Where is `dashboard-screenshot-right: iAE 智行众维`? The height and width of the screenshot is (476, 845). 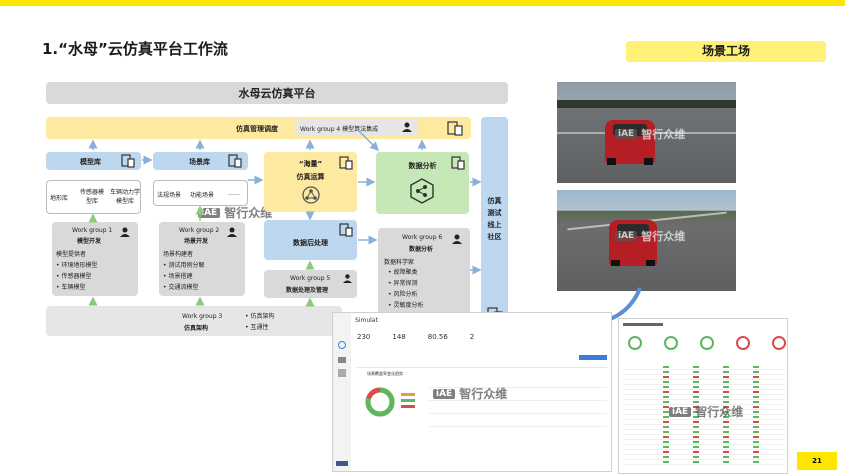
dashboard-screenshot-right: iAE 智行众维 is located at coordinates (703, 396).